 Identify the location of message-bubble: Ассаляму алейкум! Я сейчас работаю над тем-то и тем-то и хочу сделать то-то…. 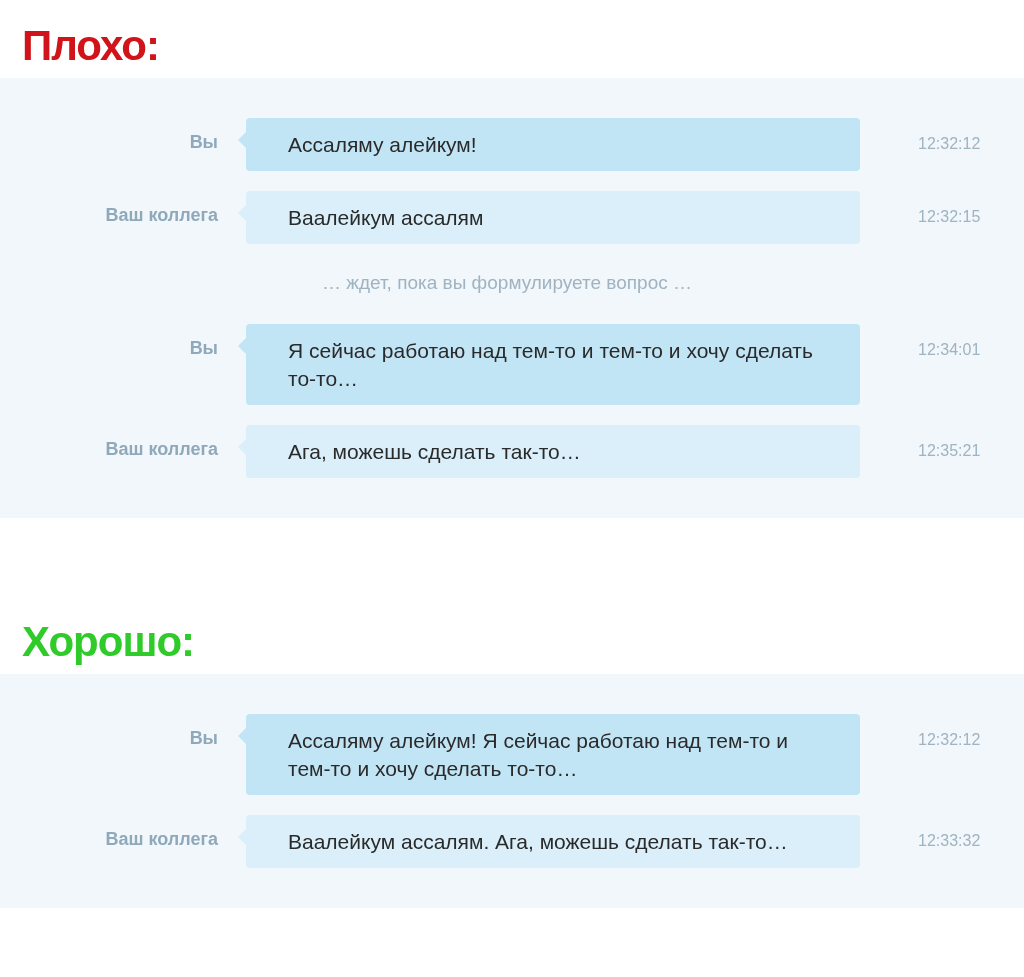
(553, 754).